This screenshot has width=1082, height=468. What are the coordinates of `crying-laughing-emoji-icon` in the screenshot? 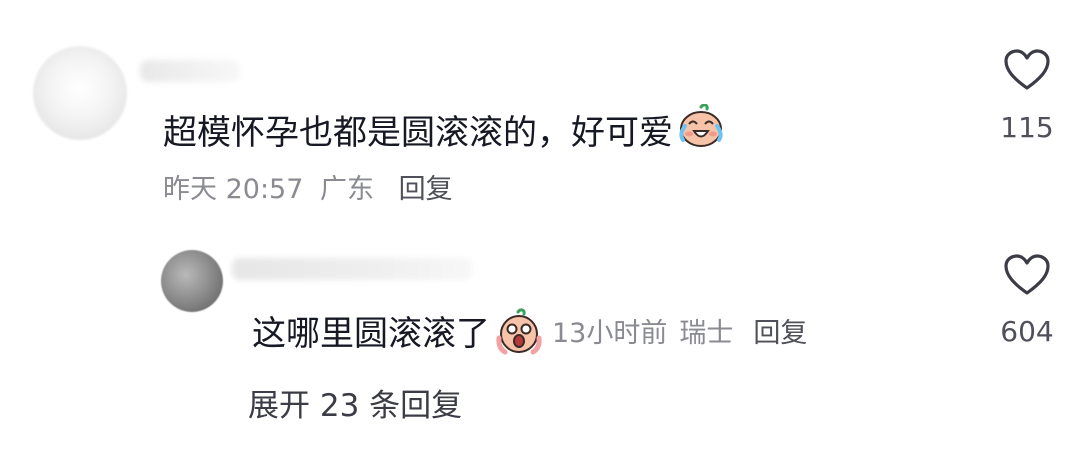 It's located at (701, 132).